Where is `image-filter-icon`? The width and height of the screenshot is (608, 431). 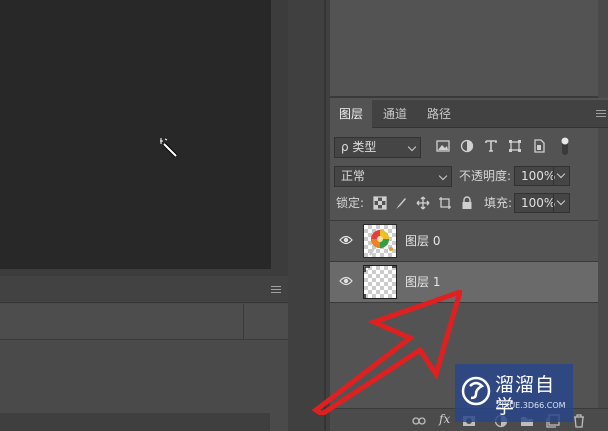
image-filter-icon is located at coordinates (443, 146).